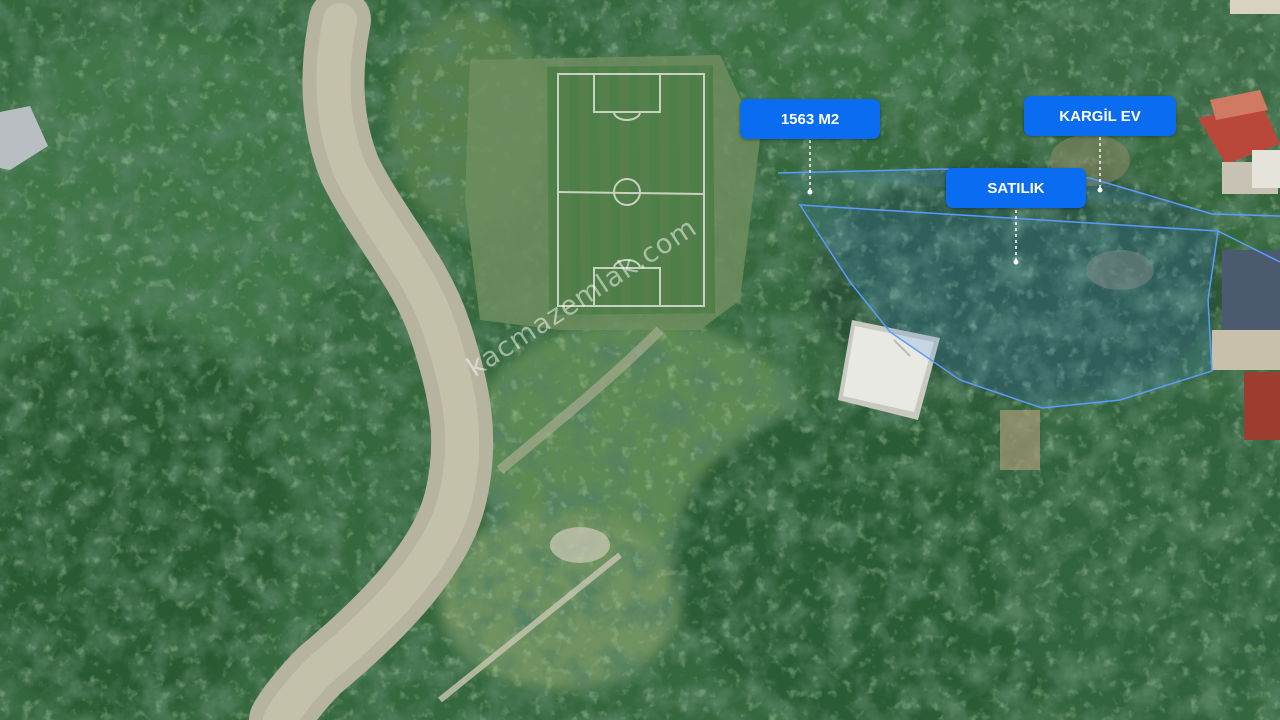 Image resolution: width=1280 pixels, height=720 pixels. Describe the element at coordinates (810, 192) in the screenshot. I see `area-label-anchor` at that location.